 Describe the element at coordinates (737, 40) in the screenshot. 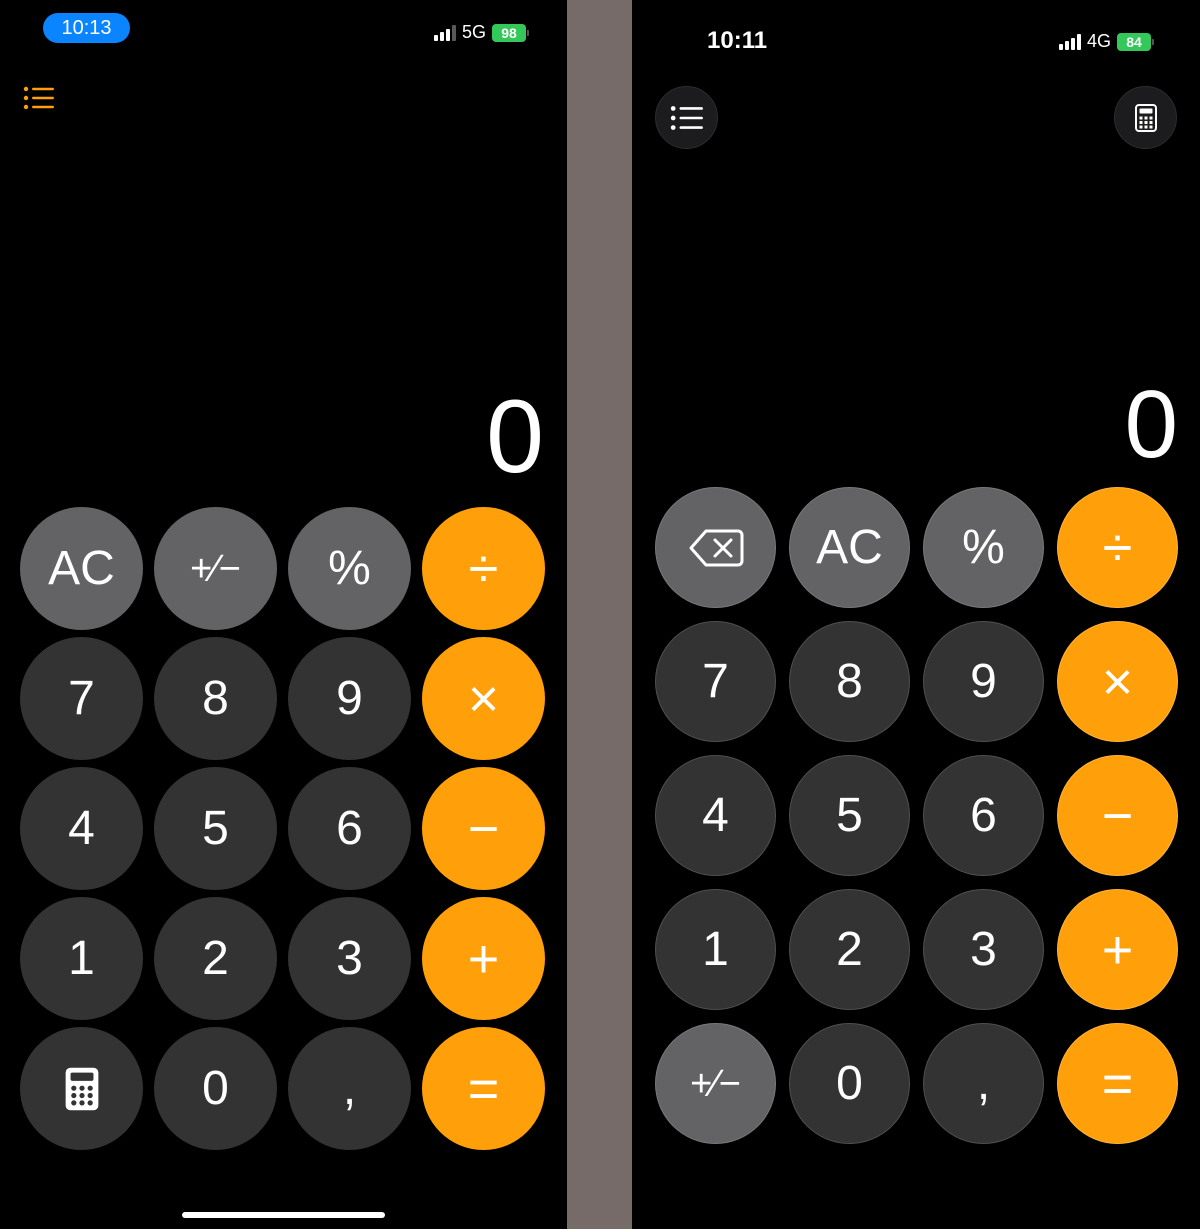

I see `status-time: 10:11` at that location.